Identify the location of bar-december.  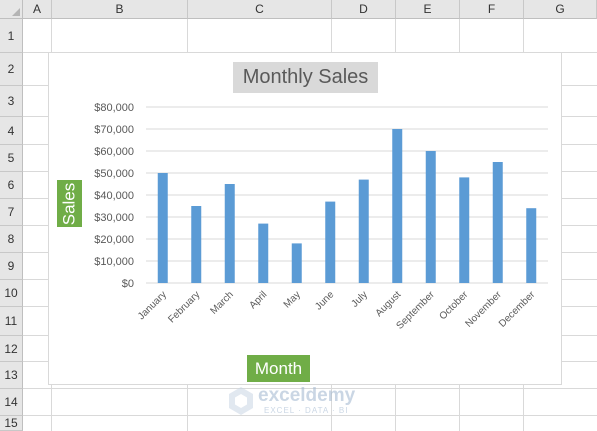
(531, 245).